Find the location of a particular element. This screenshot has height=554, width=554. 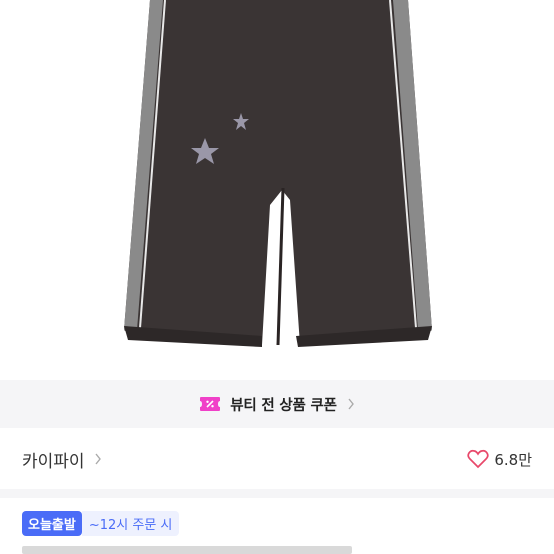

ticket-percent-icon is located at coordinates (210, 404).